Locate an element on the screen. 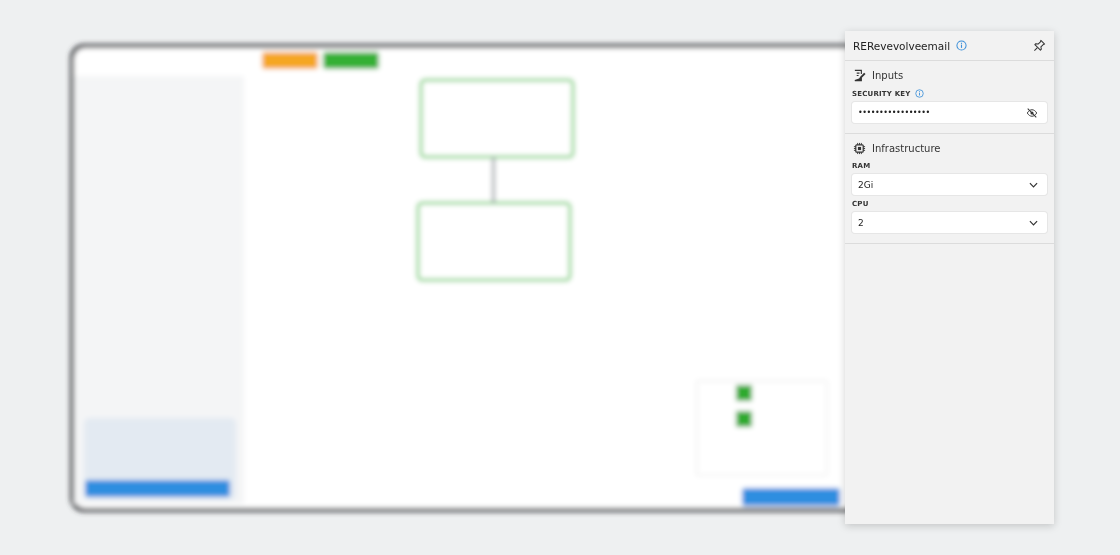  info-icon is located at coordinates (962, 45).